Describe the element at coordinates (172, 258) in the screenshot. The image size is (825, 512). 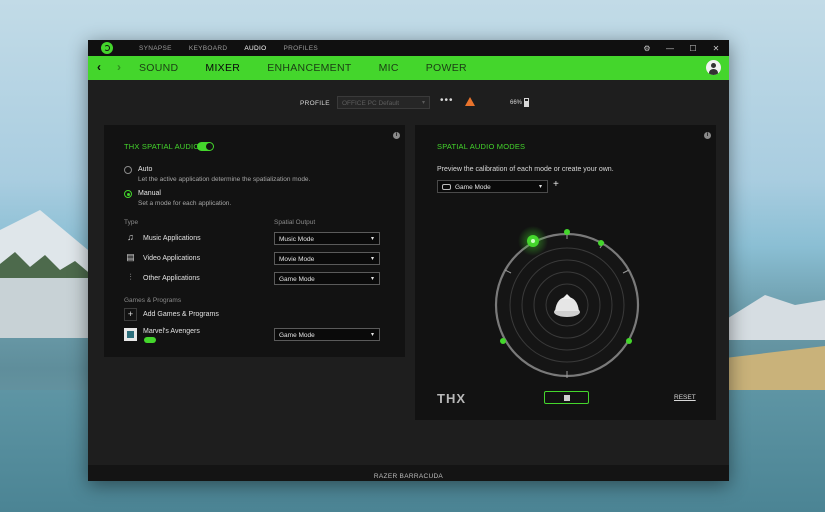
I see `row-video-label: Video Applications` at that location.